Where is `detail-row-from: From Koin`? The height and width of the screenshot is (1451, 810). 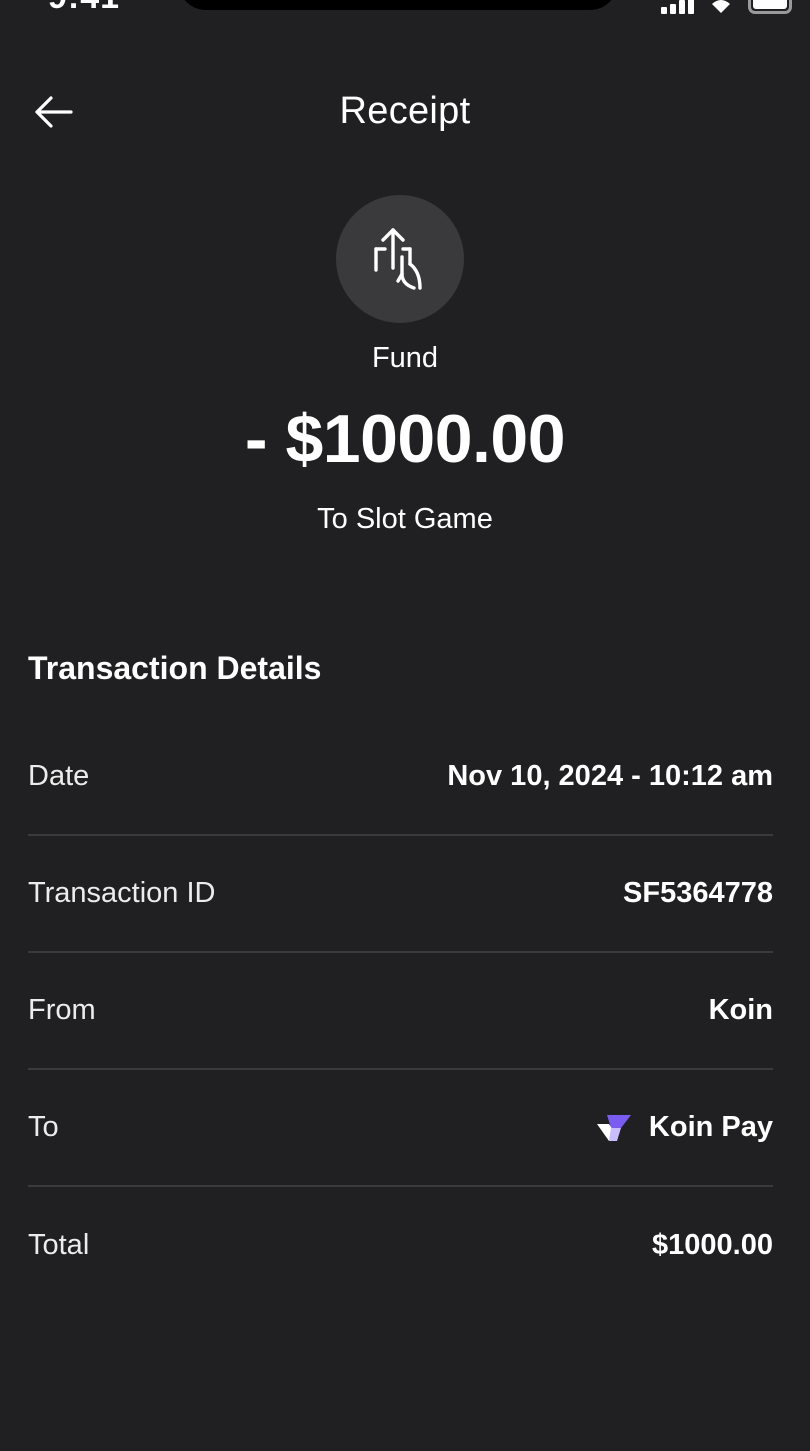
detail-row-from: From Koin is located at coordinates (400, 1011).